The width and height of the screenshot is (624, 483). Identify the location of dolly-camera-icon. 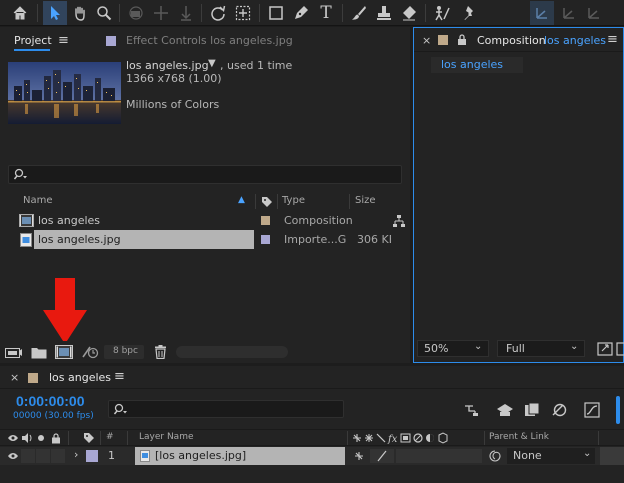
(186, 13).